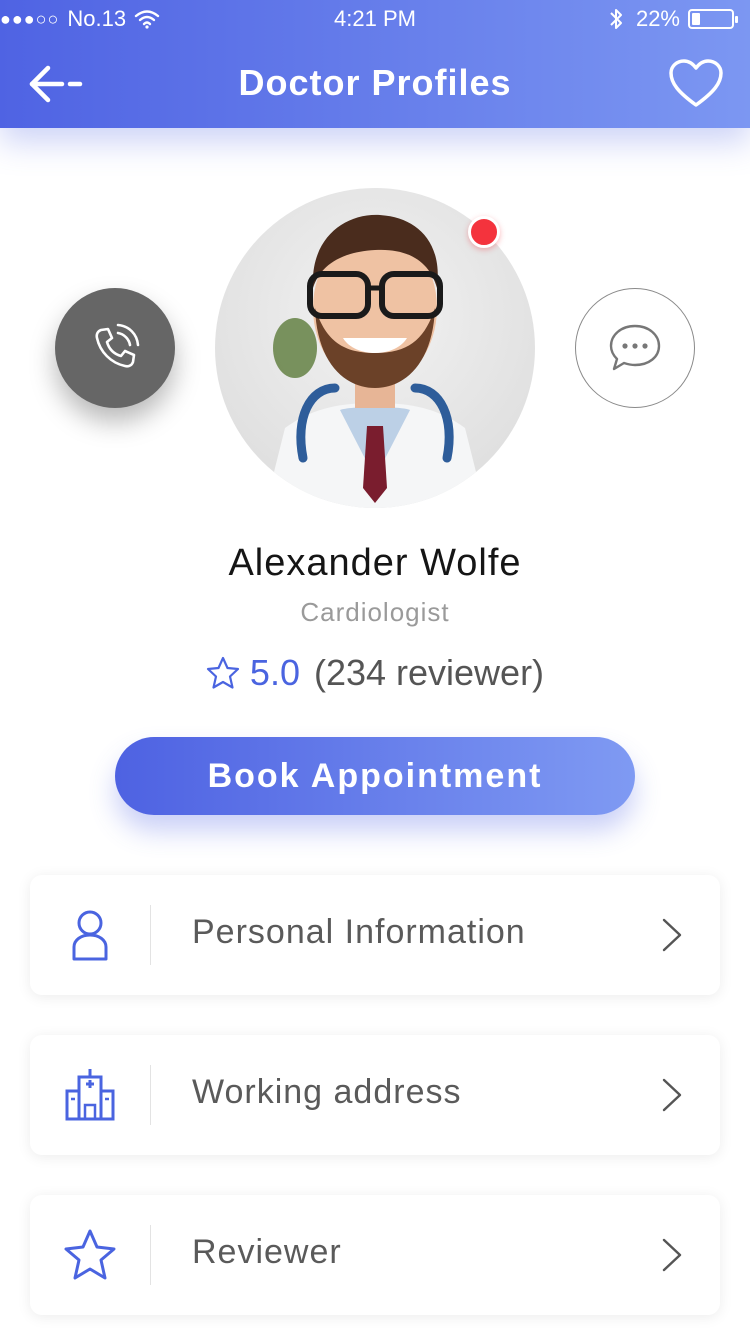 The width and height of the screenshot is (750, 1334). I want to click on chat-bubble-icon, so click(635, 347).